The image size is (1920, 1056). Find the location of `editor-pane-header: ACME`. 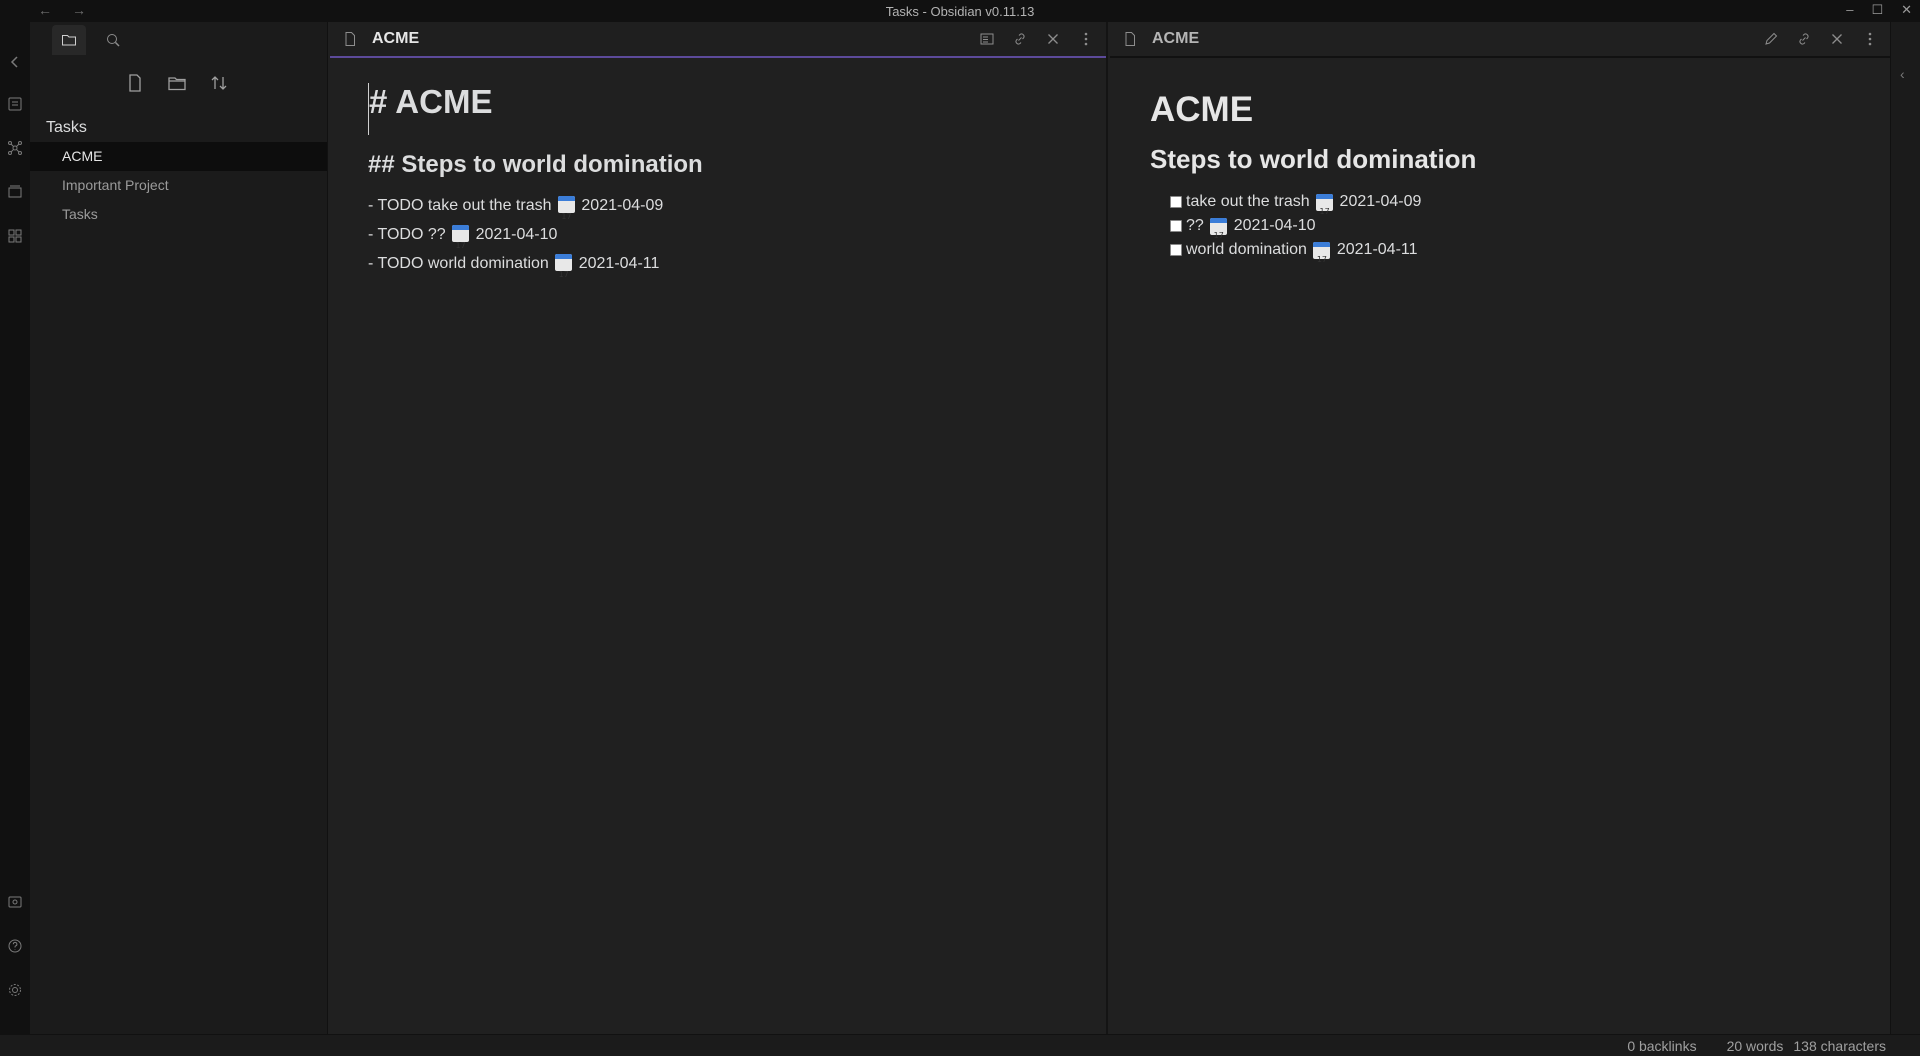

editor-pane-header: ACME is located at coordinates (718, 40).